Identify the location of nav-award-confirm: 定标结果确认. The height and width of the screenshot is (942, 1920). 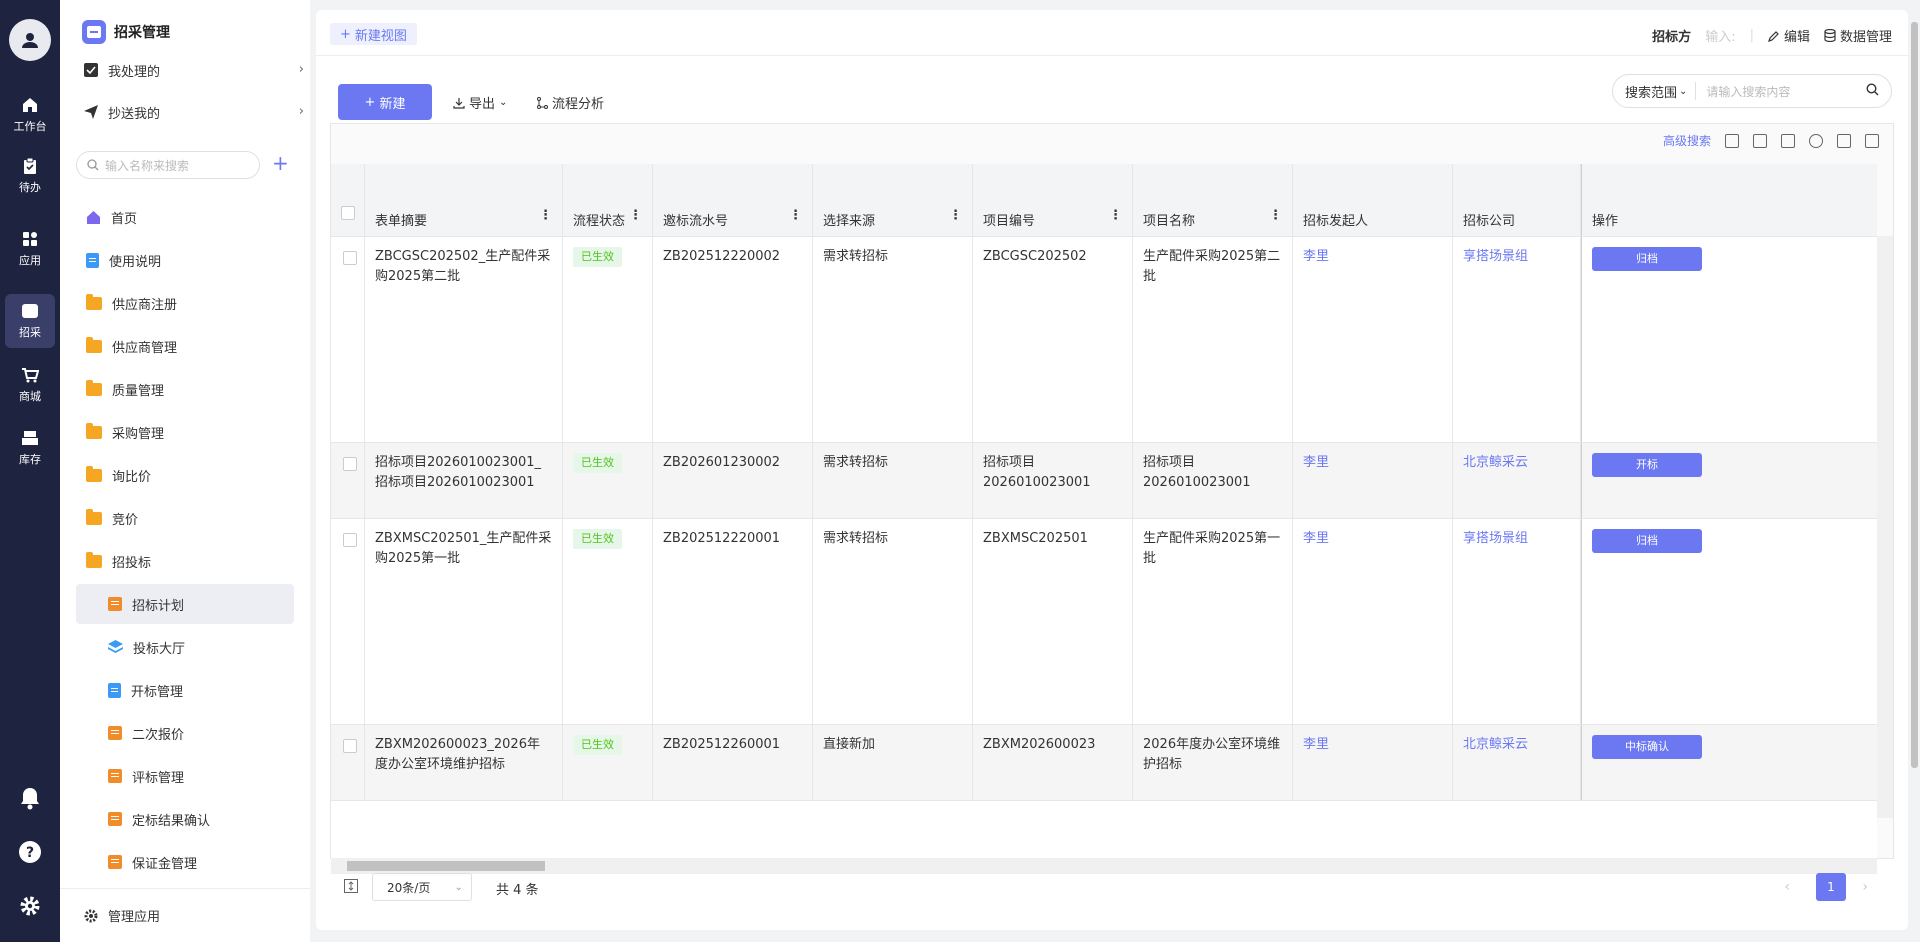
(185, 819).